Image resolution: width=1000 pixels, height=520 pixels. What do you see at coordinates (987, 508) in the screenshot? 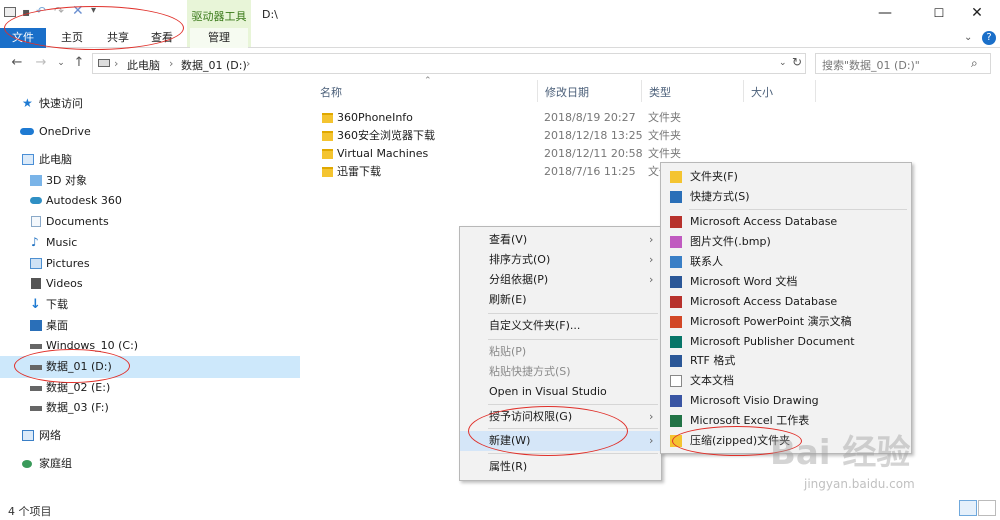
I see `large-icons-view-icon` at bounding box center [987, 508].